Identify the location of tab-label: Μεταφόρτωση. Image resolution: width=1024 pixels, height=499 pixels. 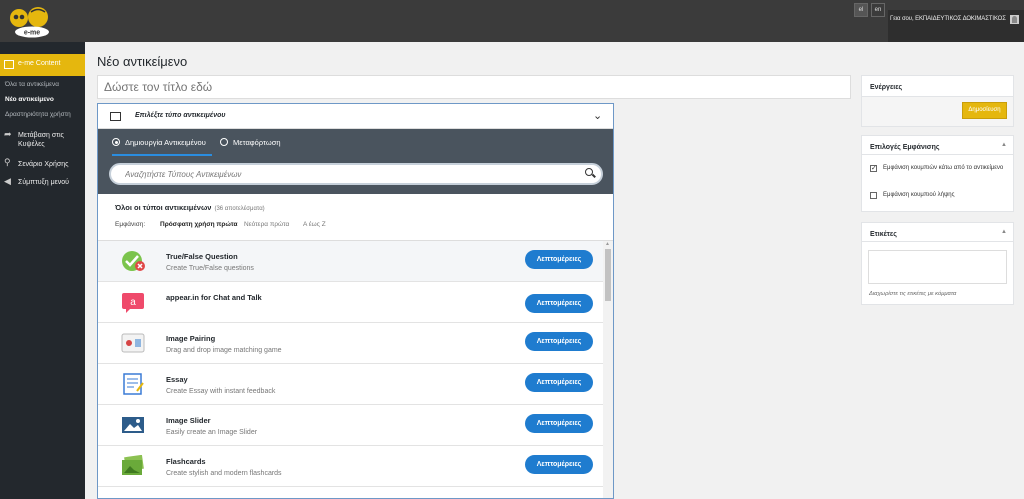
(257, 142).